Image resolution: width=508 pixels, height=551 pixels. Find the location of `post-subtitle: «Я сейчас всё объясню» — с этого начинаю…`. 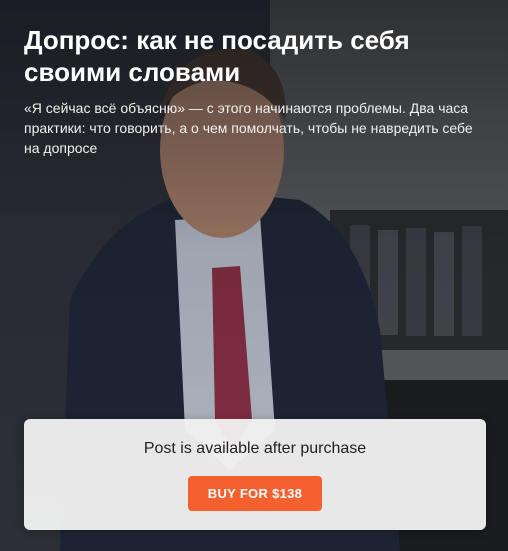

post-subtitle: «Я сейчас всё объясню» — с этого начинаю… is located at coordinates (248, 128).